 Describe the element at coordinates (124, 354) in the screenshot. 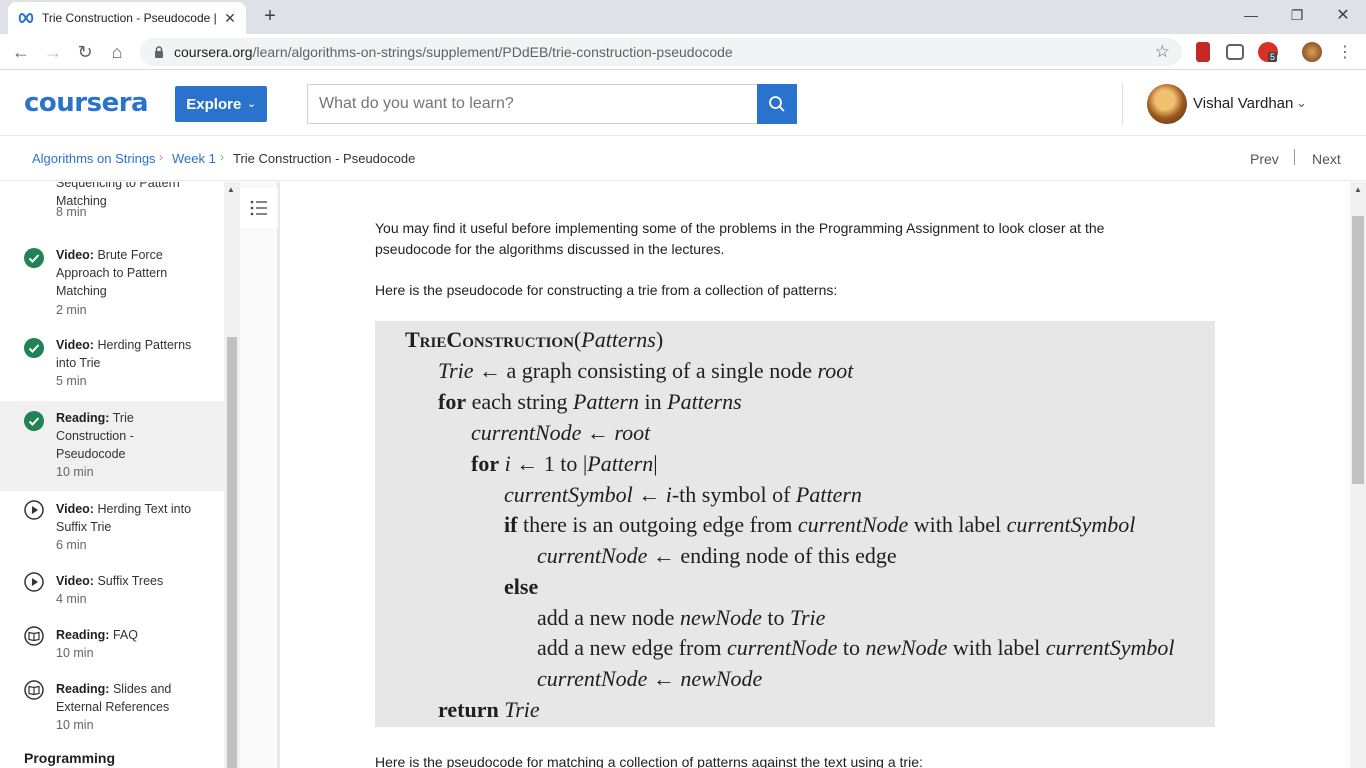

I see `item-title: Video: Herding Patterns into Trie` at that location.